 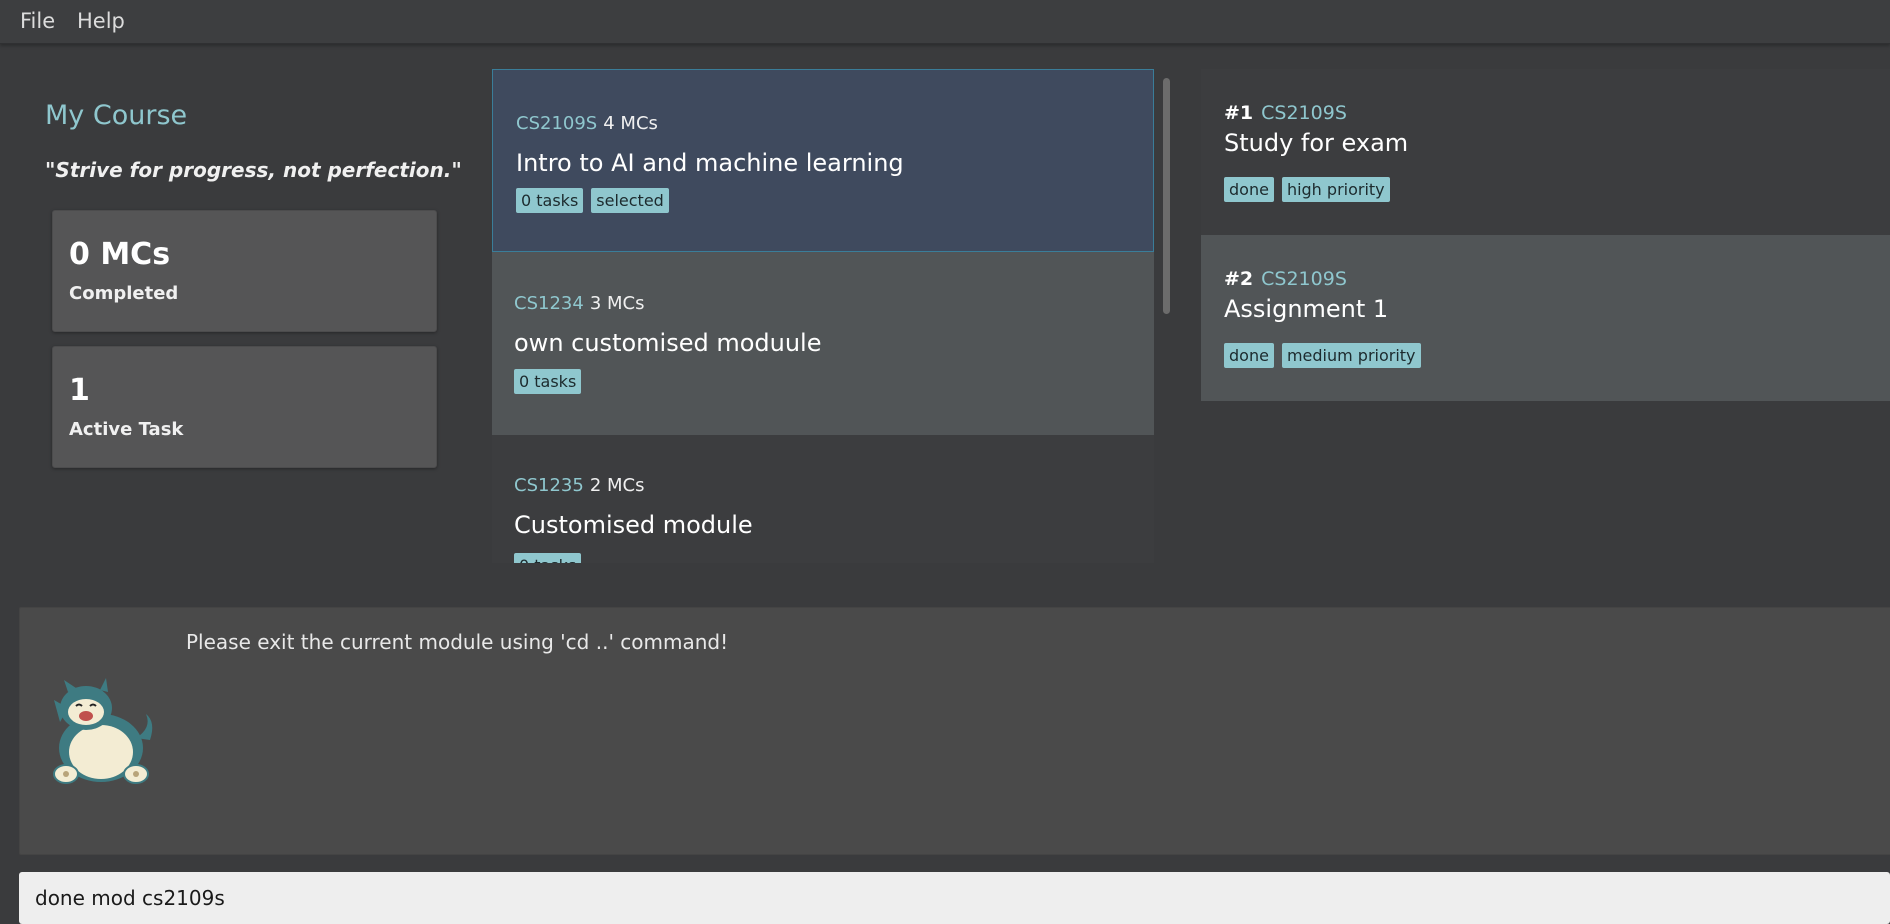 I want to click on module-mcs: 4 MCs, so click(x=630, y=123).